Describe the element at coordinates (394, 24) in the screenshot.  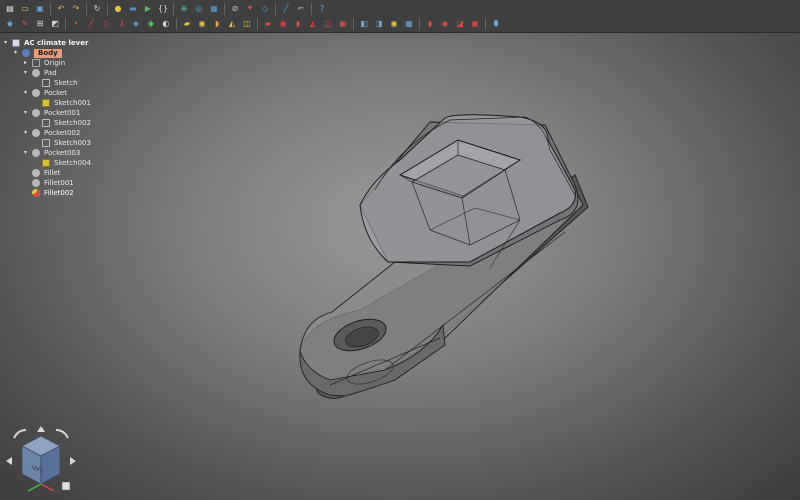
I see `polar-pattern-icon: ◉` at that location.